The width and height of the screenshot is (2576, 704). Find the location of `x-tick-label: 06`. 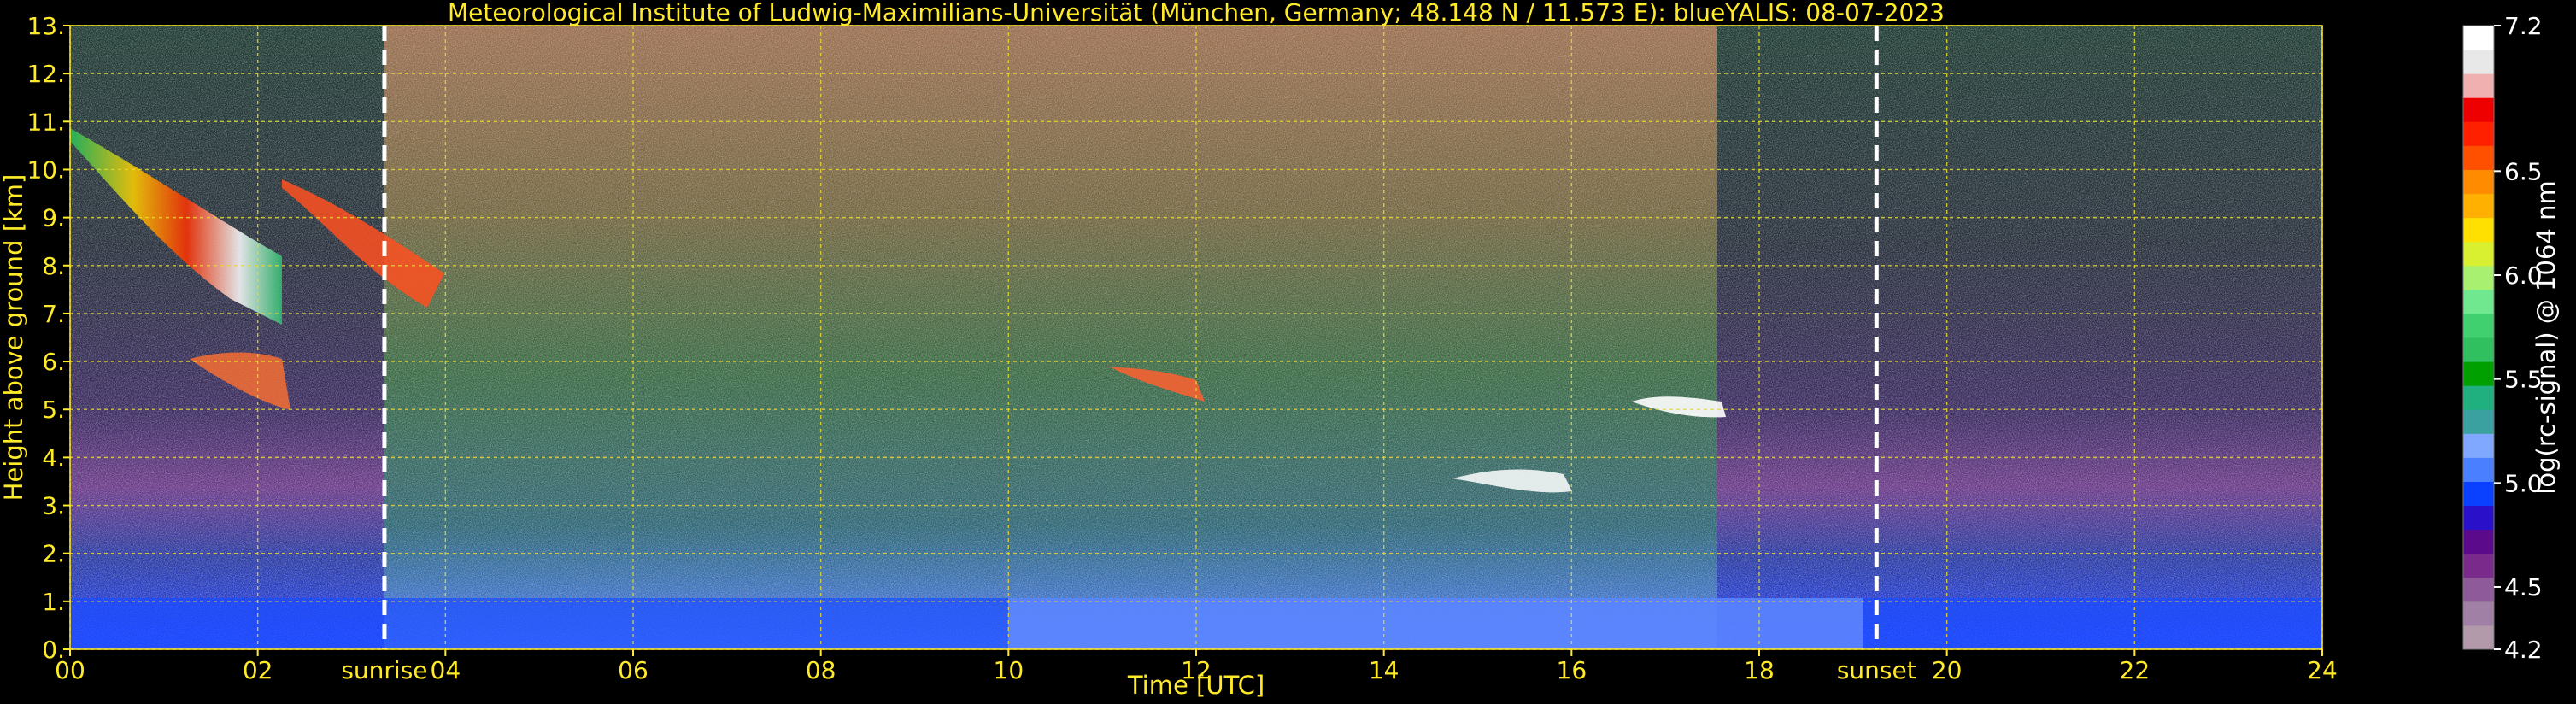

x-tick-label: 06 is located at coordinates (633, 670).